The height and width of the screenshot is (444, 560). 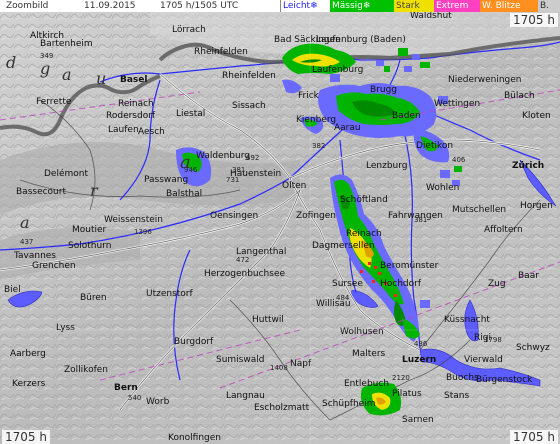 I want to click on place-label: Olten, so click(x=294, y=186).